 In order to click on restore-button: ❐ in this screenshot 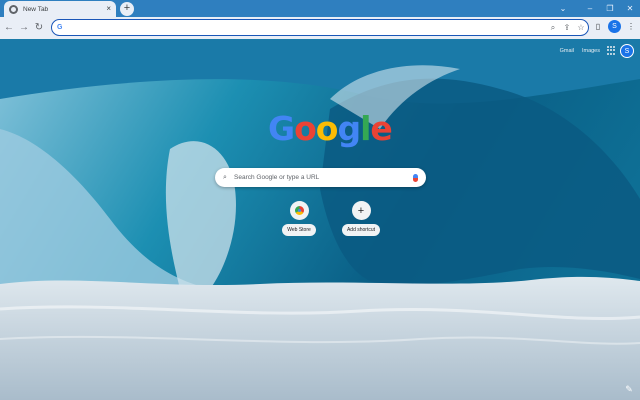, I will do `click(610, 8)`.